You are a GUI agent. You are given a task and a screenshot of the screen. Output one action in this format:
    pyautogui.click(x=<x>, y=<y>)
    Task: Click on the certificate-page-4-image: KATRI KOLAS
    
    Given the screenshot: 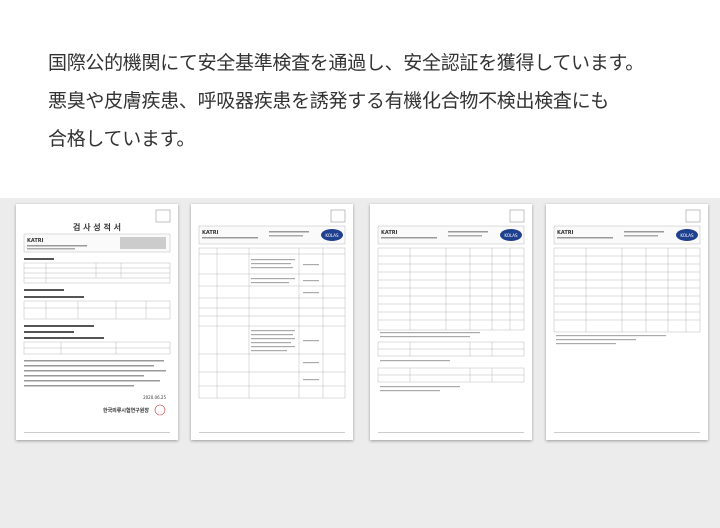 What is the action you would take?
    pyautogui.click(x=627, y=321)
    